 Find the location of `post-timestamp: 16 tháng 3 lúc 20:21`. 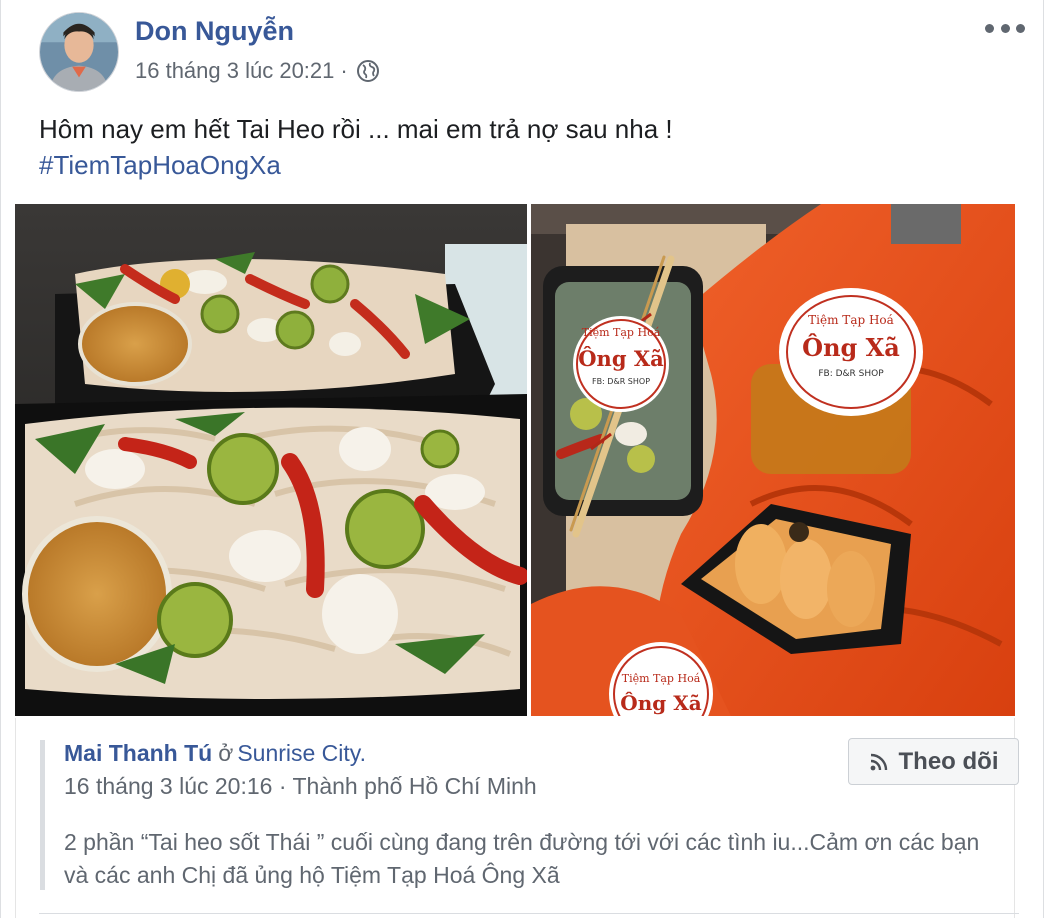

post-timestamp: 16 tháng 3 lúc 20:21 is located at coordinates (234, 71).